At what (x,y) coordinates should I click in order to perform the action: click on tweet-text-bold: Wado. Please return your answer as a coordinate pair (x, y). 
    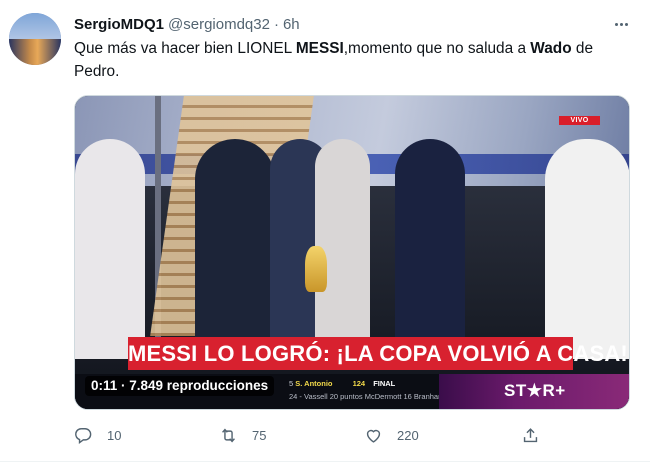
    Looking at the image, I should click on (551, 48).